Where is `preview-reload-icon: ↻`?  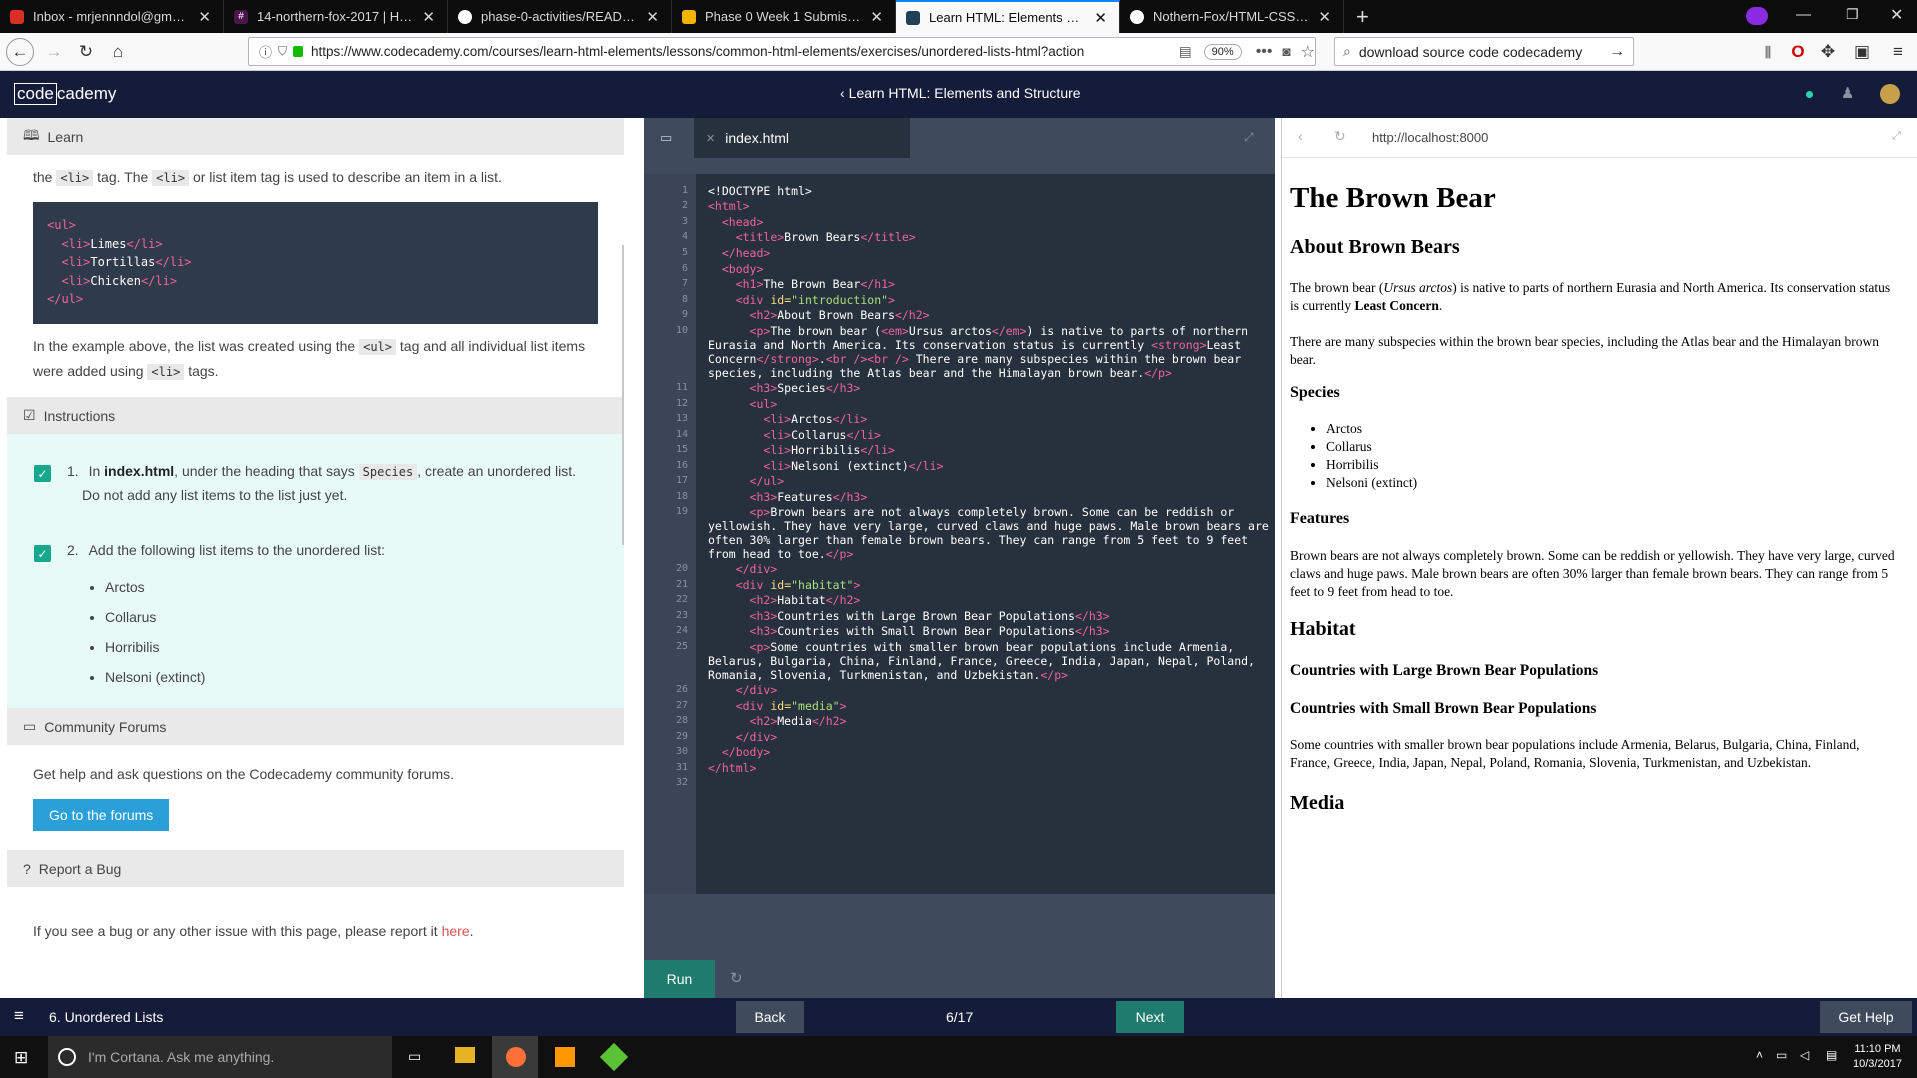
preview-reload-icon: ↻ is located at coordinates (1340, 136).